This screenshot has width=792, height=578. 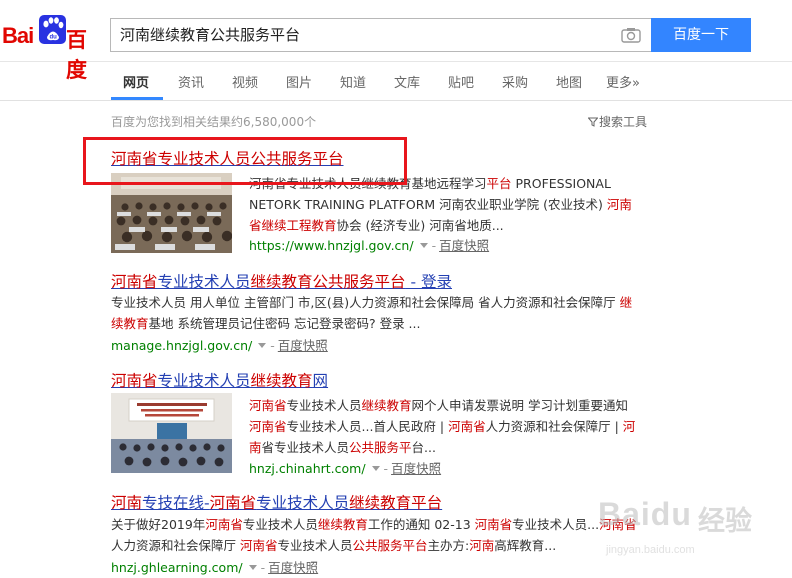 What do you see at coordinates (569, 81) in the screenshot?
I see `tab-map: 地图` at bounding box center [569, 81].